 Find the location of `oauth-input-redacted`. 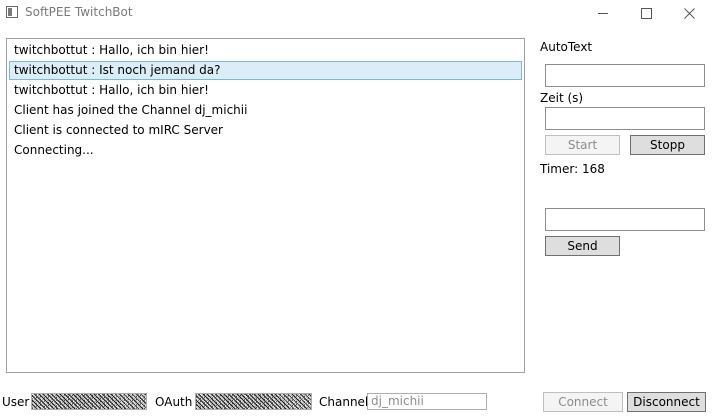

oauth-input-redacted is located at coordinates (253, 401).